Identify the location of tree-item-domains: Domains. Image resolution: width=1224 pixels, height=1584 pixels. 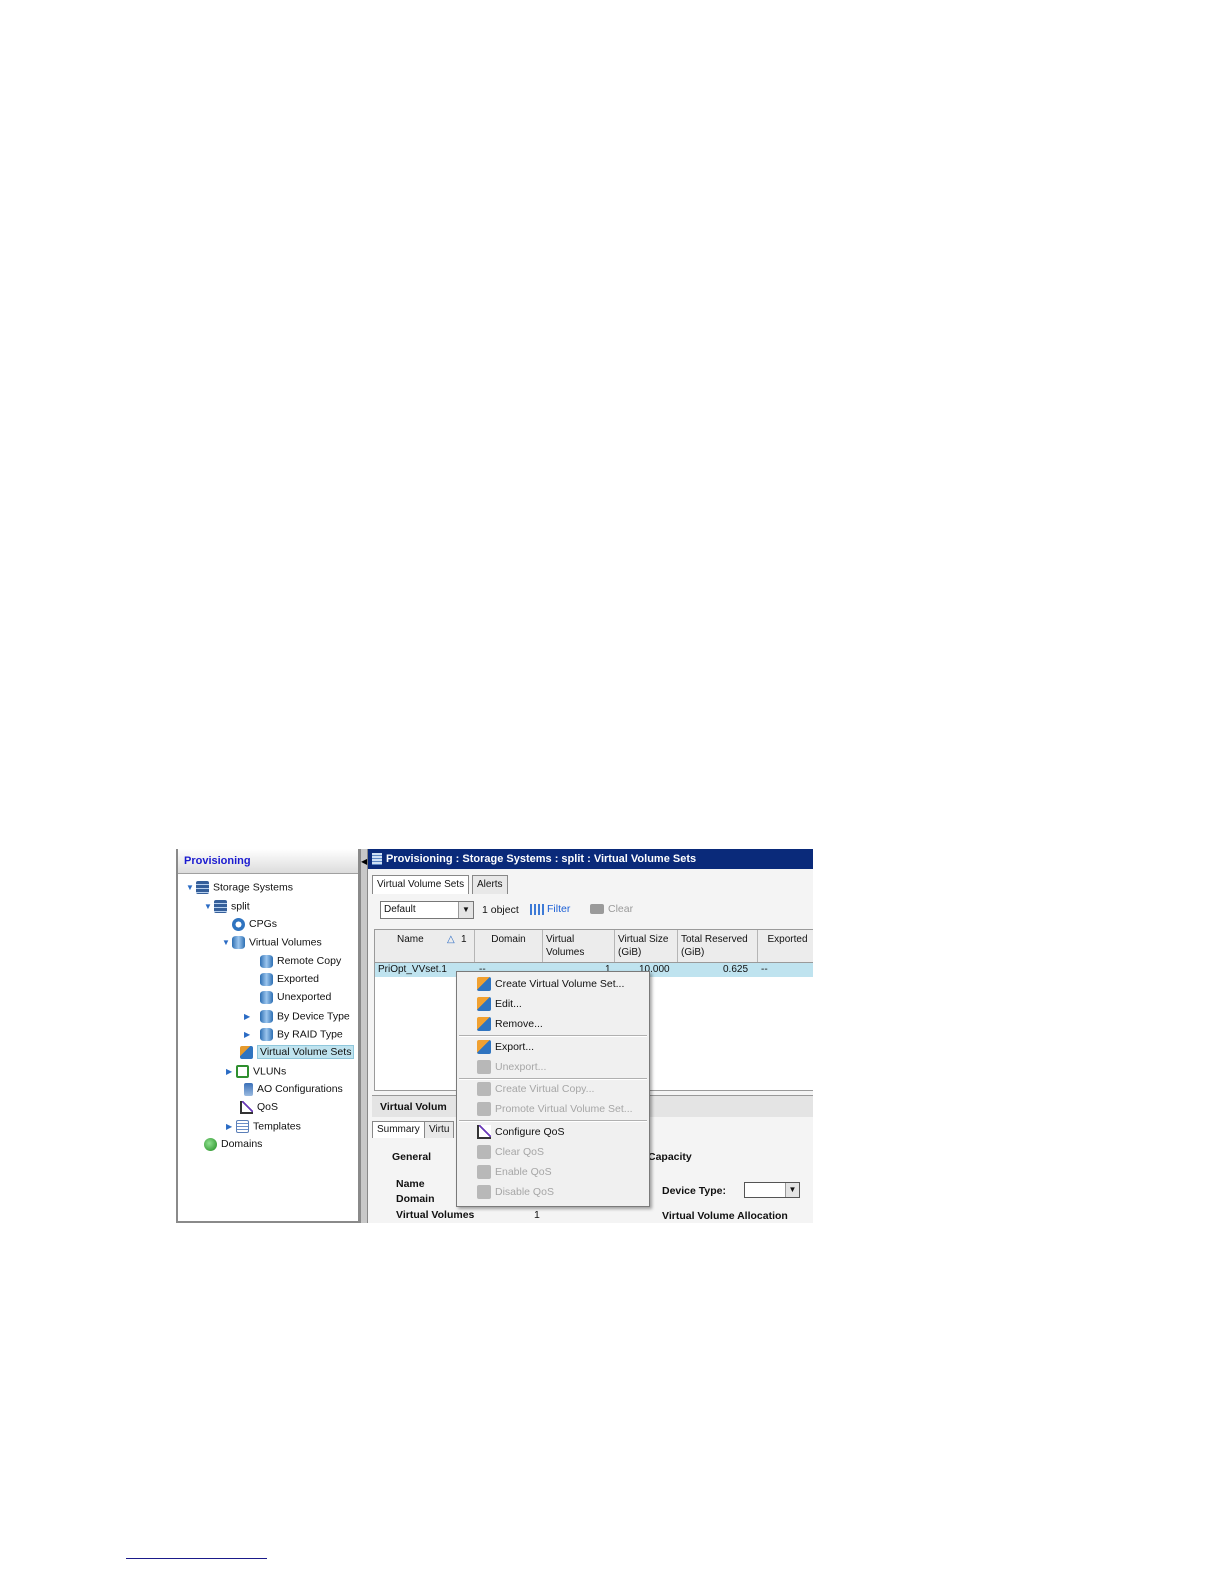
(233, 1144).